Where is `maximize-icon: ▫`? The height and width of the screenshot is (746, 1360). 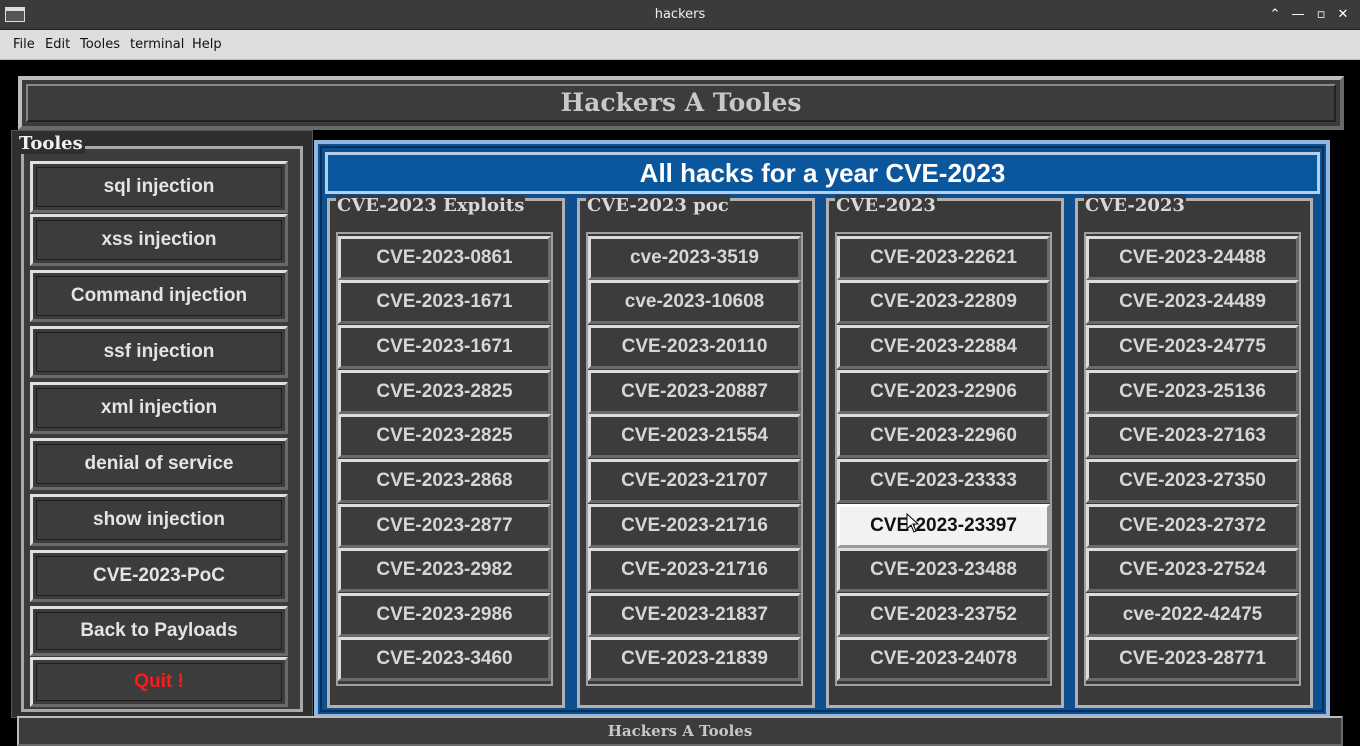
maximize-icon: ▫ is located at coordinates (1321, 15).